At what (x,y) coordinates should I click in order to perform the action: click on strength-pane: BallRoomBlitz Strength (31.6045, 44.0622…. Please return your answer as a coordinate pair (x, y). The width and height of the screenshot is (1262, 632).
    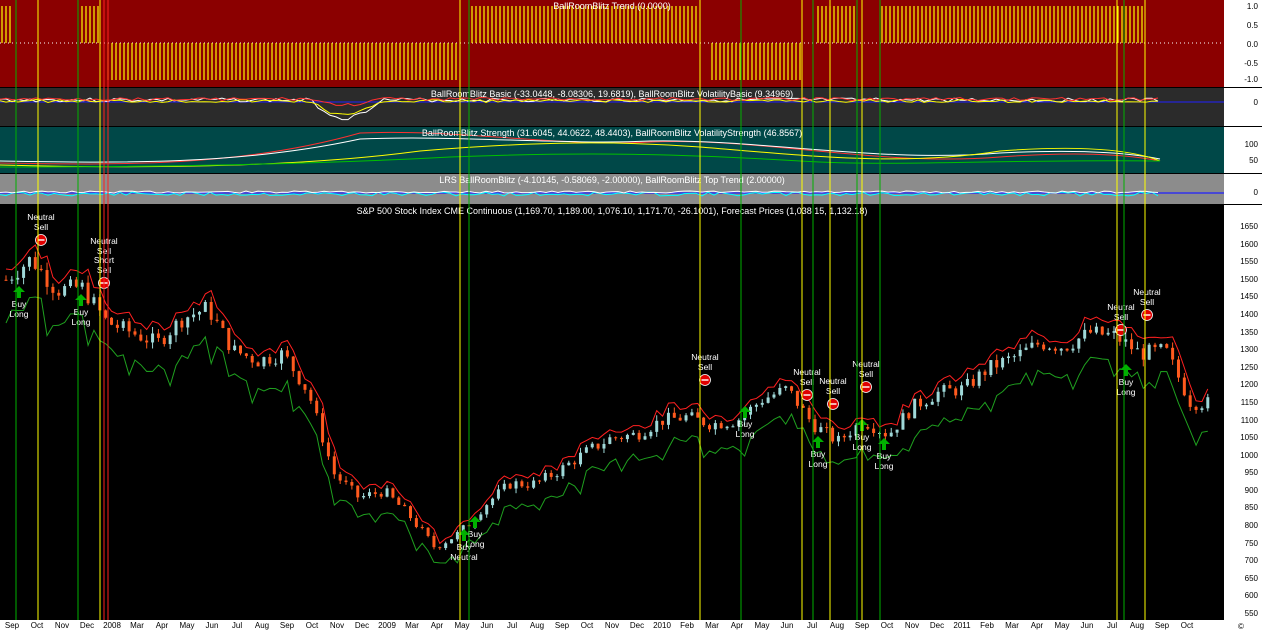
    Looking at the image, I should click on (612, 150).